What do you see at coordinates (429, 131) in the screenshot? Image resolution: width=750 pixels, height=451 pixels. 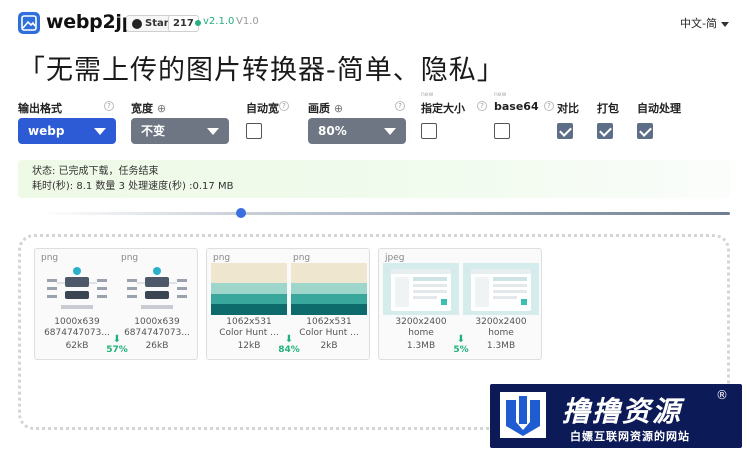 I see `target-size-checkbox` at bounding box center [429, 131].